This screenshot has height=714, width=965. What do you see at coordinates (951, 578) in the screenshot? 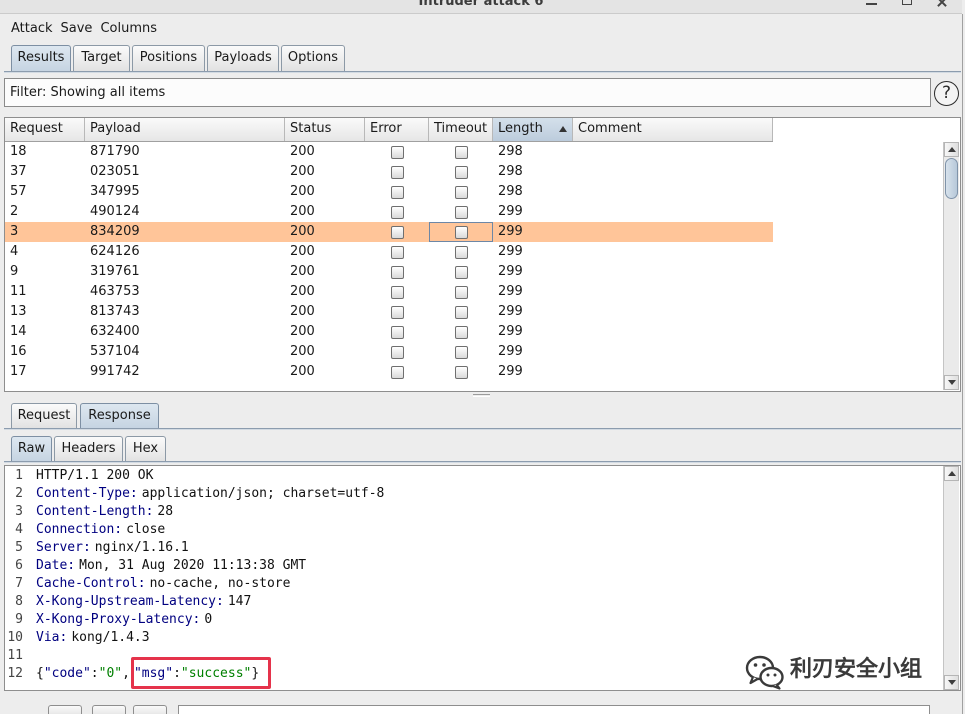
I see `editor-scrollbar` at bounding box center [951, 578].